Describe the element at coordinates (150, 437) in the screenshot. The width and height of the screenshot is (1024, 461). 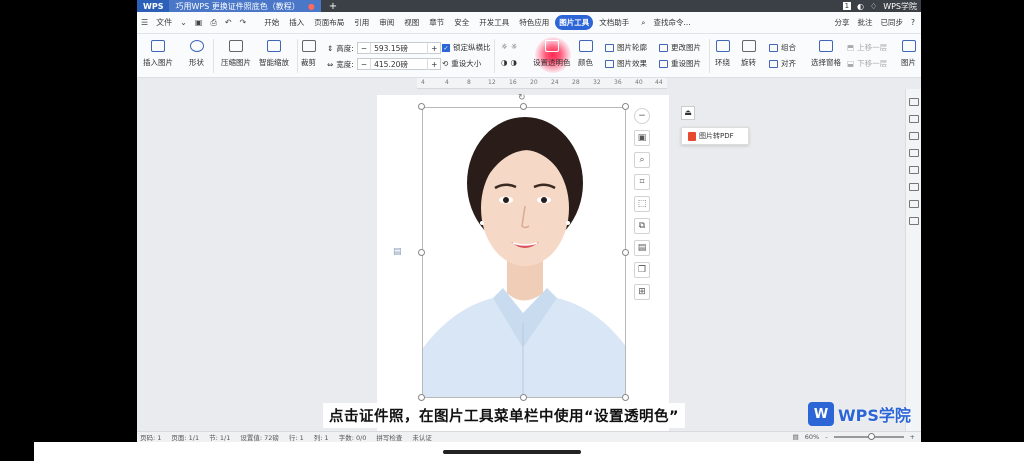
I see `status-page: 页码: 1` at that location.